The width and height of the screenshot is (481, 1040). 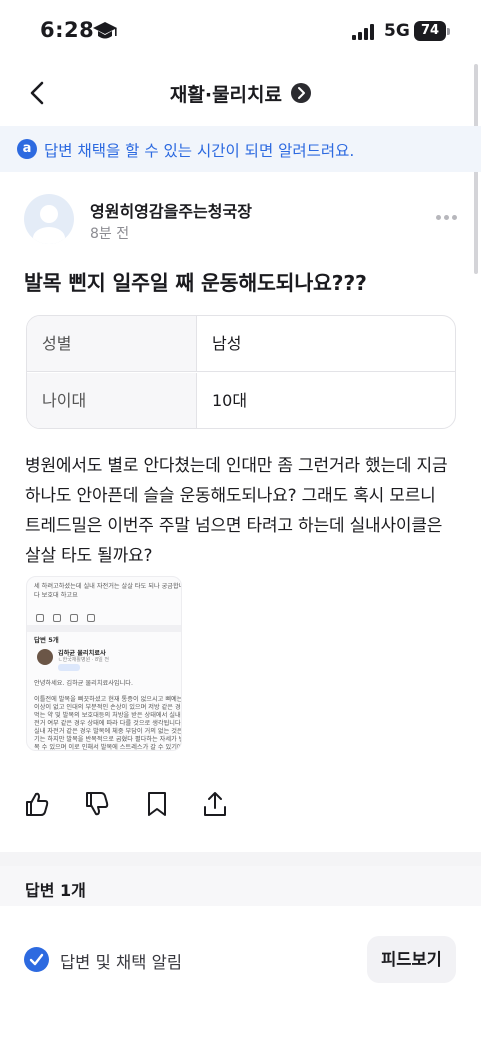 What do you see at coordinates (240, 859) in the screenshot?
I see `section-divider` at bounding box center [240, 859].